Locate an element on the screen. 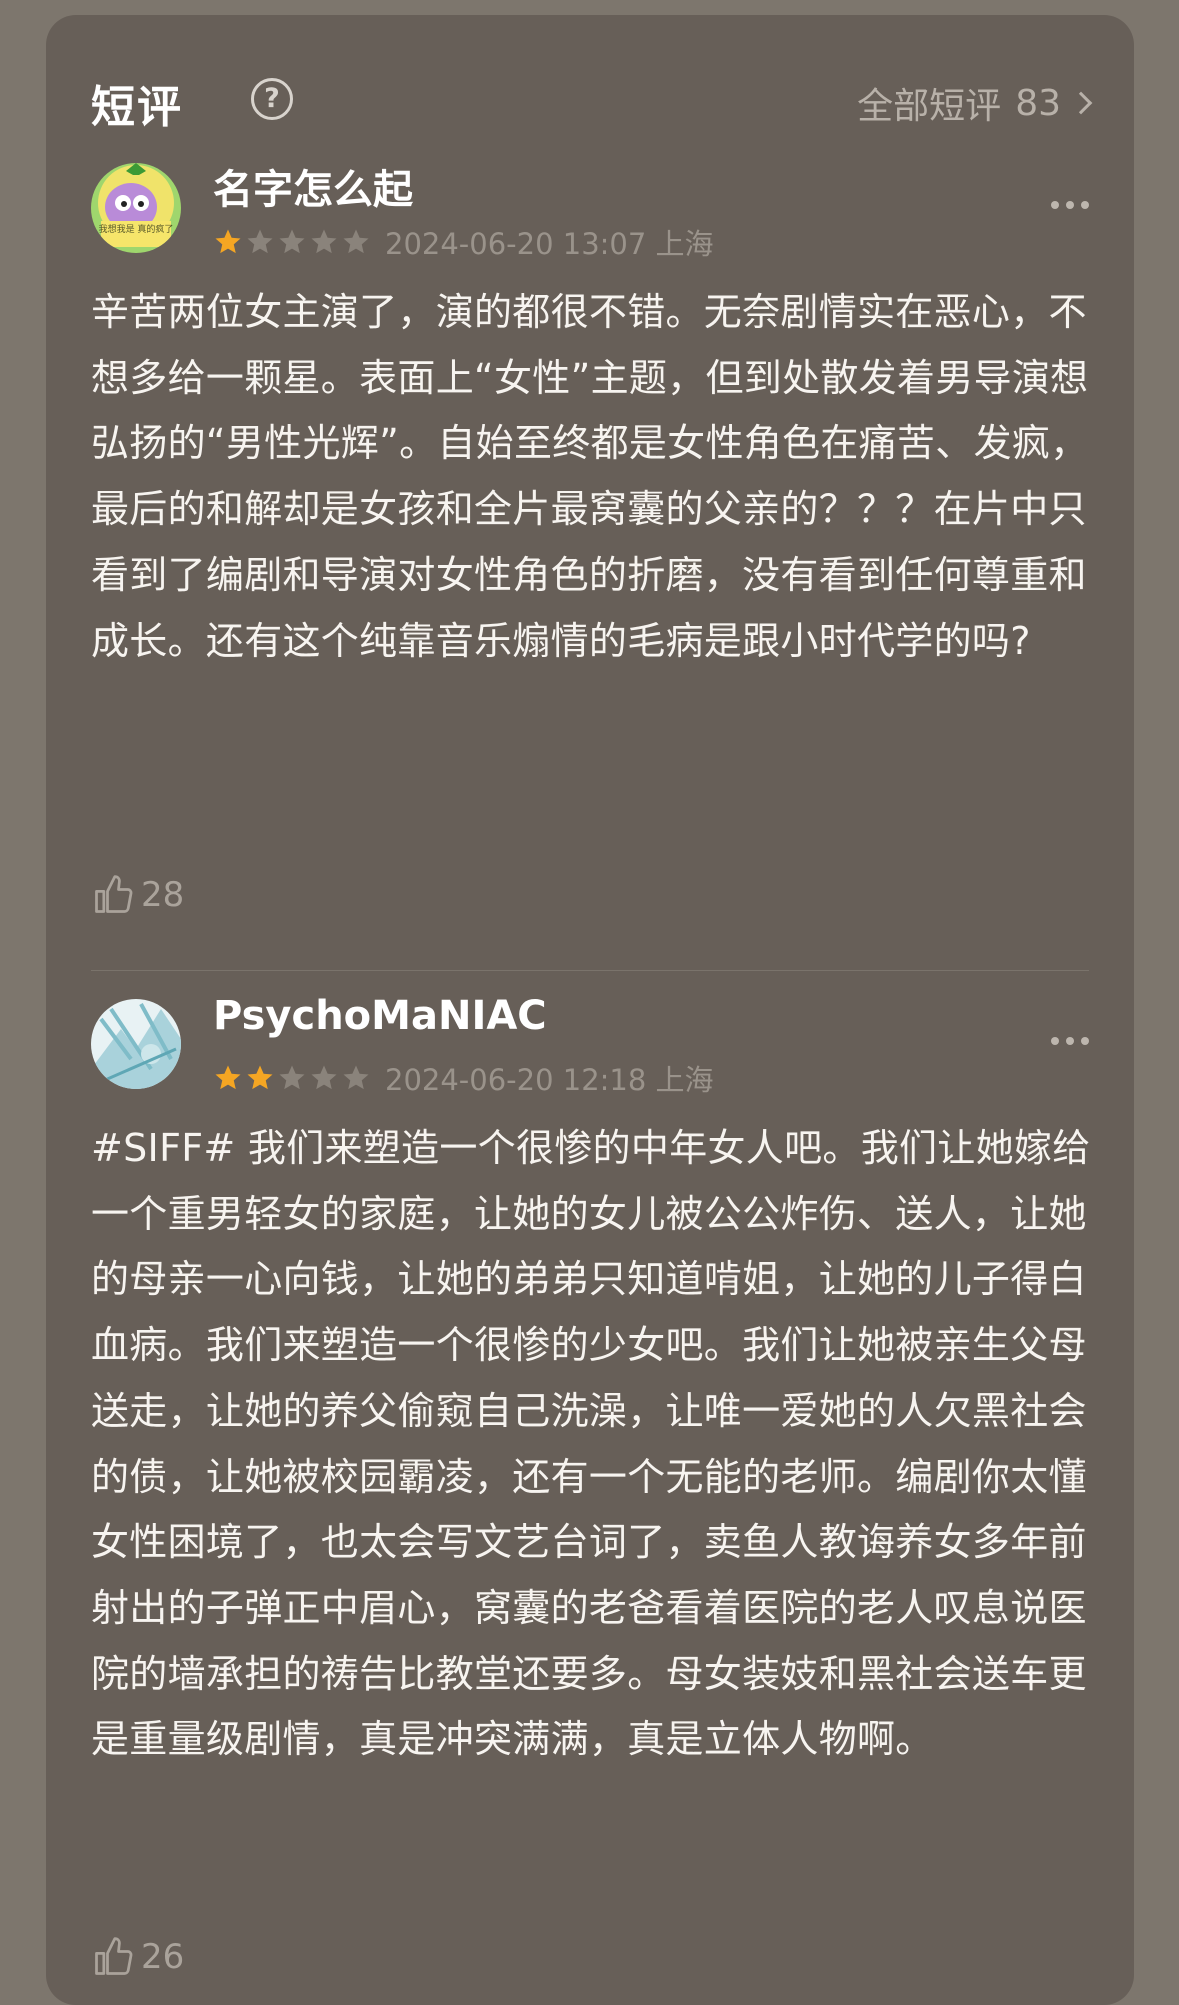 The height and width of the screenshot is (2005, 1179). section-header: 短评 ? 全部短评 83 is located at coordinates (592, 103).